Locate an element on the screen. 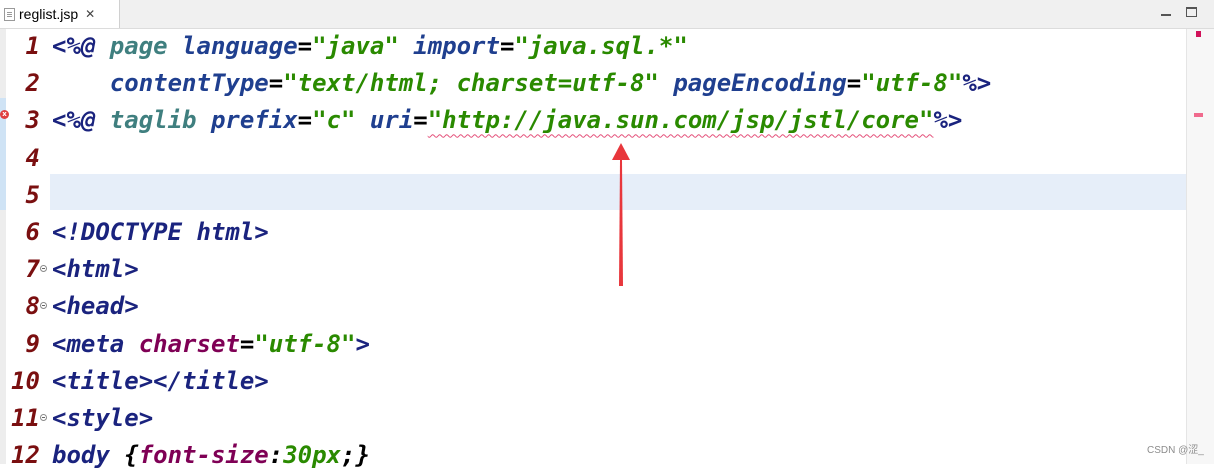 This screenshot has height=473, width=1214. close-icon: ✕ is located at coordinates (90, 14).